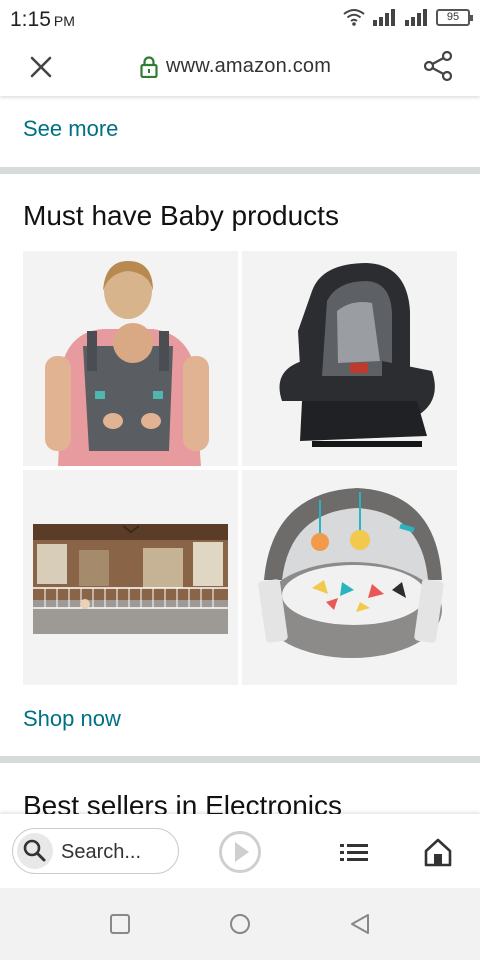 This screenshot has width=480, height=960. I want to click on lock-icon, so click(149, 66).